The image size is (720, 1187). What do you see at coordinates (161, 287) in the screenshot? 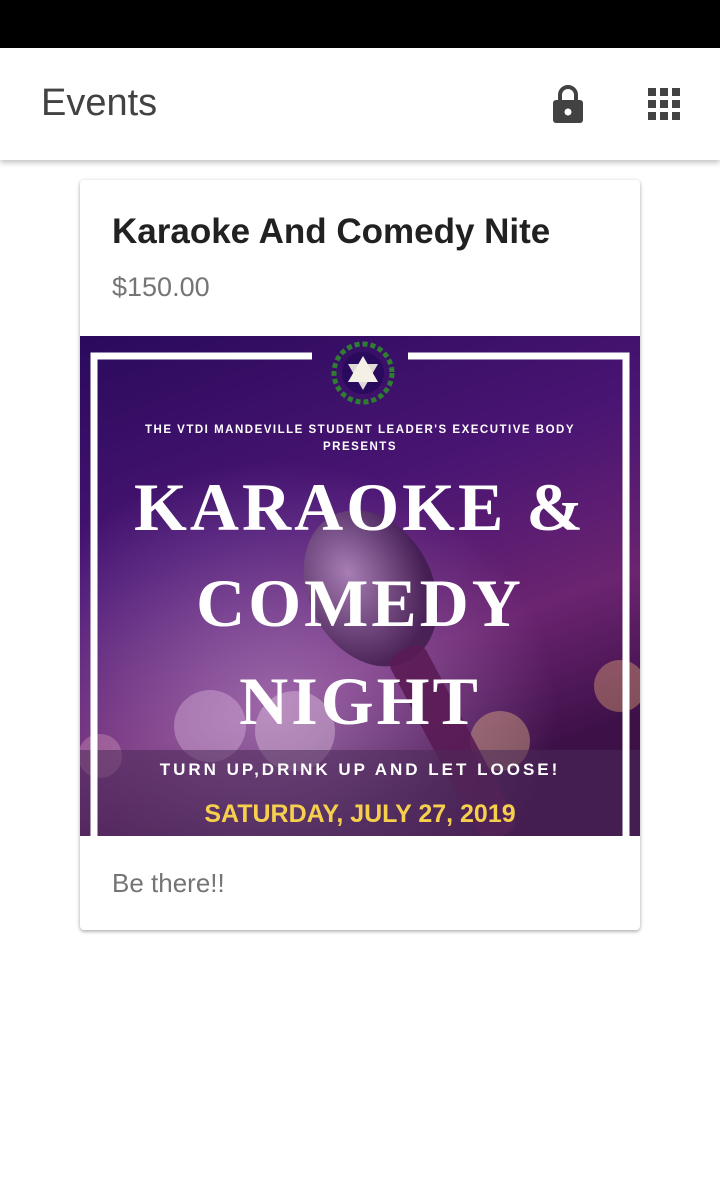
I see `event-price: $150.00` at bounding box center [161, 287].